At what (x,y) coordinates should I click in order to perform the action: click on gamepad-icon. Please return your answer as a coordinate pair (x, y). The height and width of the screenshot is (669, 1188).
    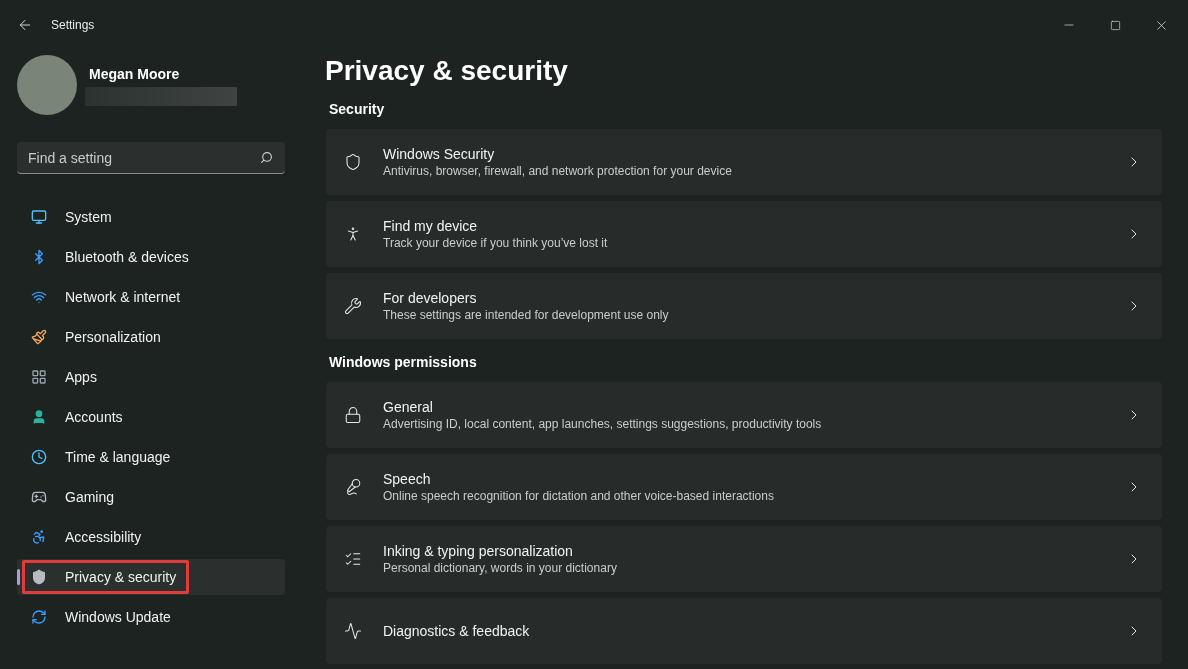
    Looking at the image, I should click on (39, 497).